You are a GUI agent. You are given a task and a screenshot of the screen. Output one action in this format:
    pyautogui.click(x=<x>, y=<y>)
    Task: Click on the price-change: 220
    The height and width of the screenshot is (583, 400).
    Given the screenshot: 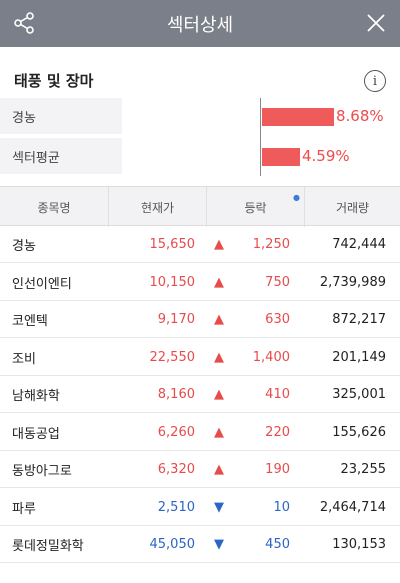 What is the action you would take?
    pyautogui.click(x=277, y=432)
    